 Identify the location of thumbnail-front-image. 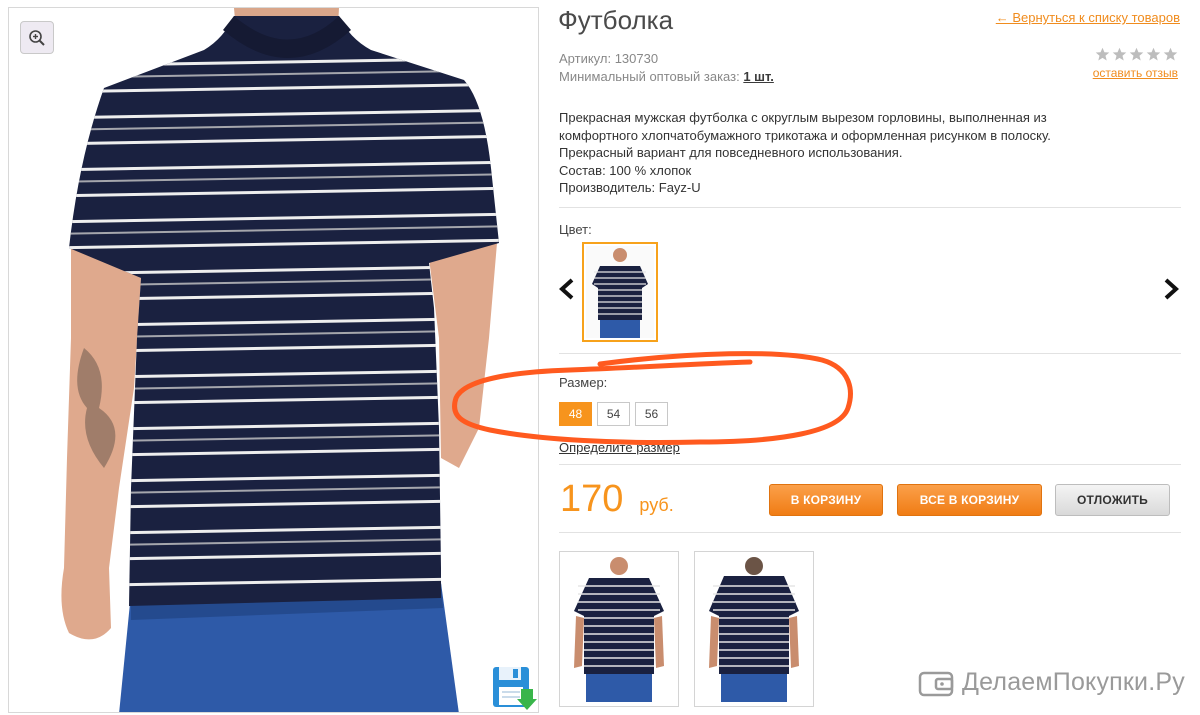
(619, 629).